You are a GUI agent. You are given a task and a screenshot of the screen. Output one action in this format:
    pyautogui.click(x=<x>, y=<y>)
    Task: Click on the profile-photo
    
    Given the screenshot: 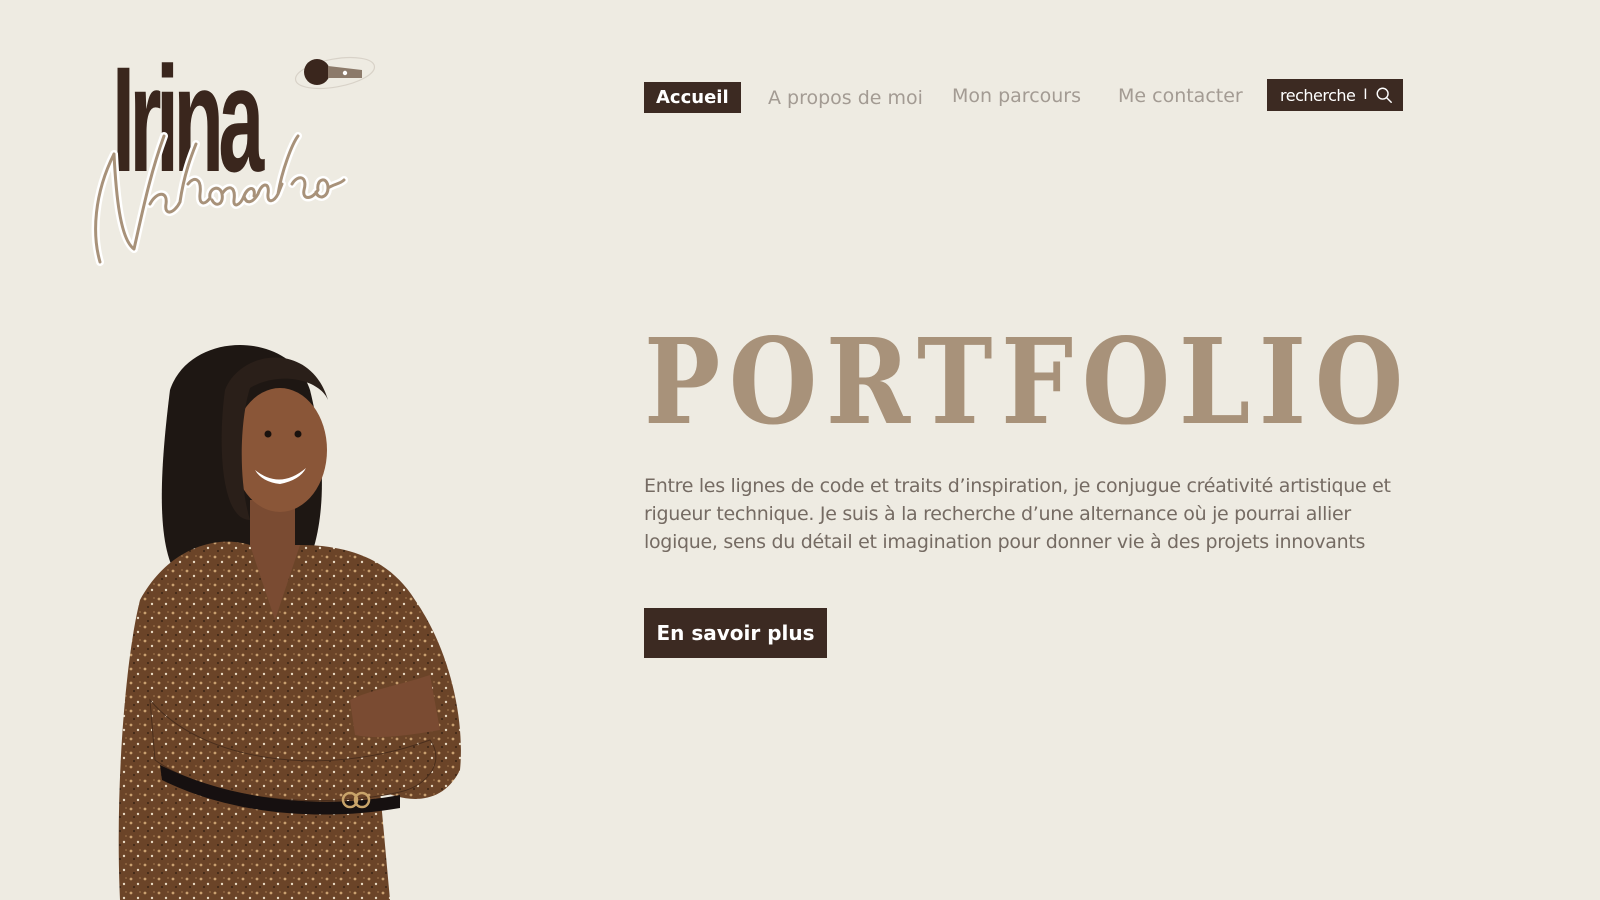 What is the action you would take?
    pyautogui.click(x=289, y=622)
    